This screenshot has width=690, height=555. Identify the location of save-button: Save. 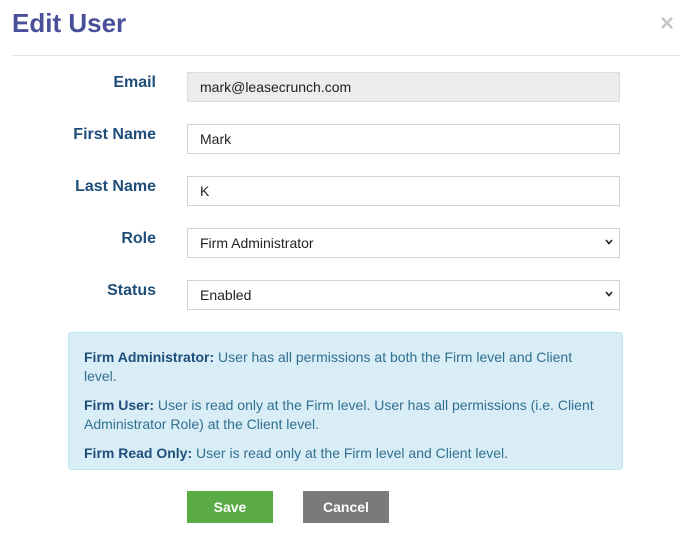
(230, 507).